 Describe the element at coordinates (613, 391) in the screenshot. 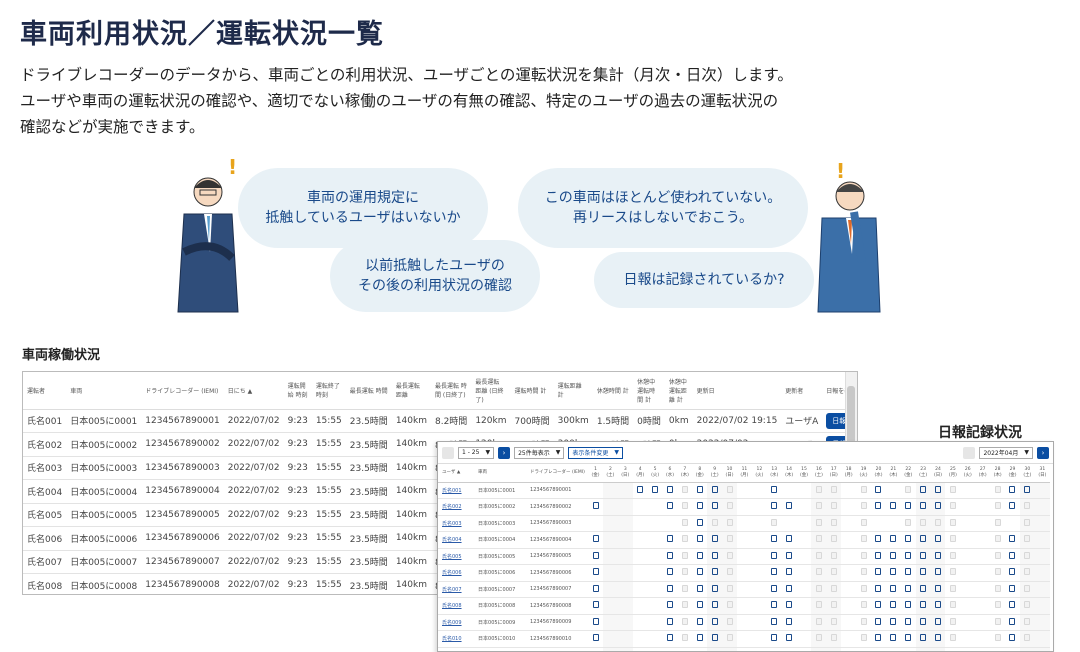

I see `column-header: 休憩時間 計` at that location.